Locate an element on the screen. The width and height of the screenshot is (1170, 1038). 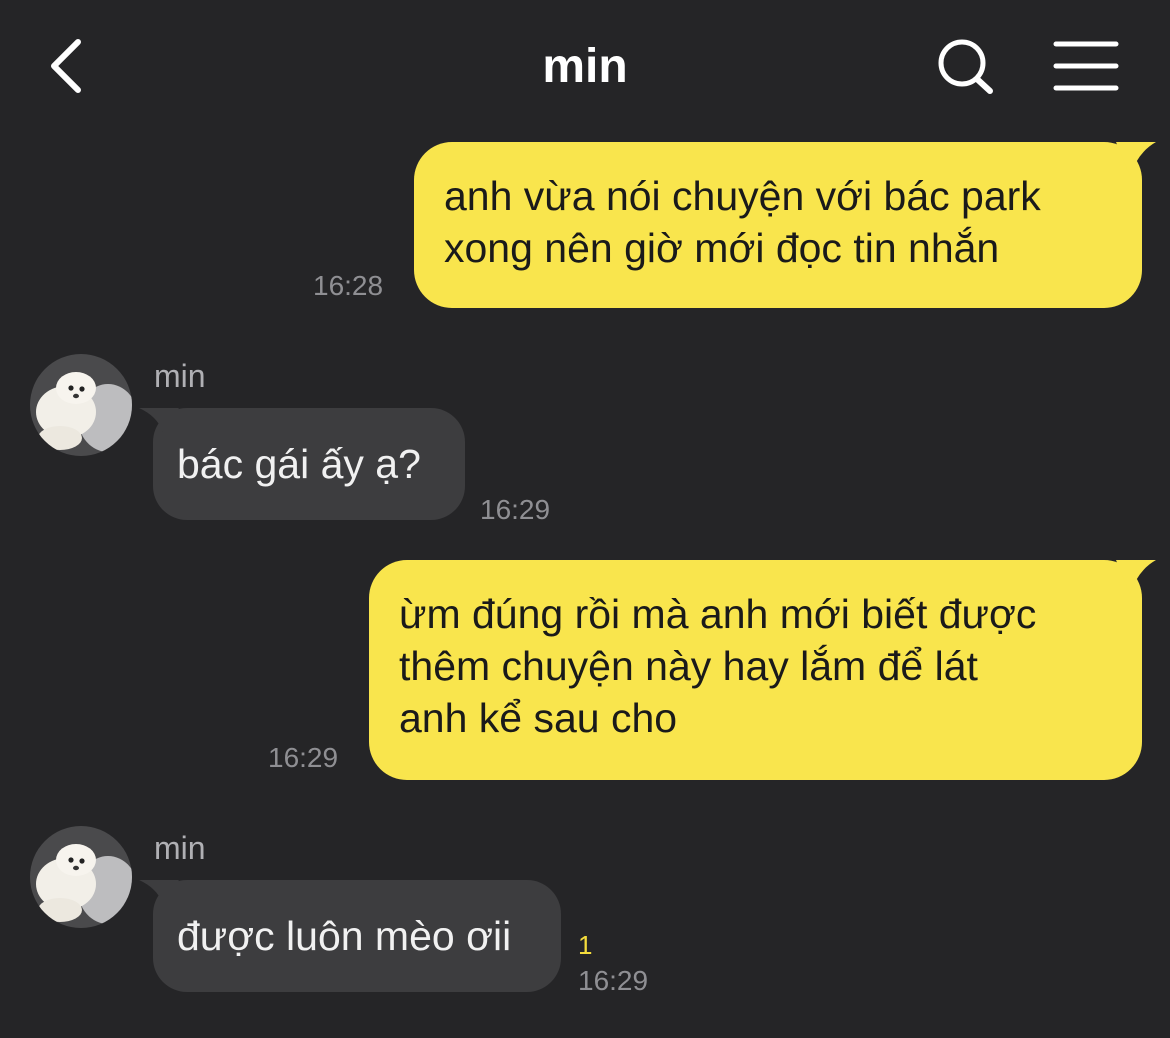
message-timestamp: 16:28 is located at coordinates (348, 285).